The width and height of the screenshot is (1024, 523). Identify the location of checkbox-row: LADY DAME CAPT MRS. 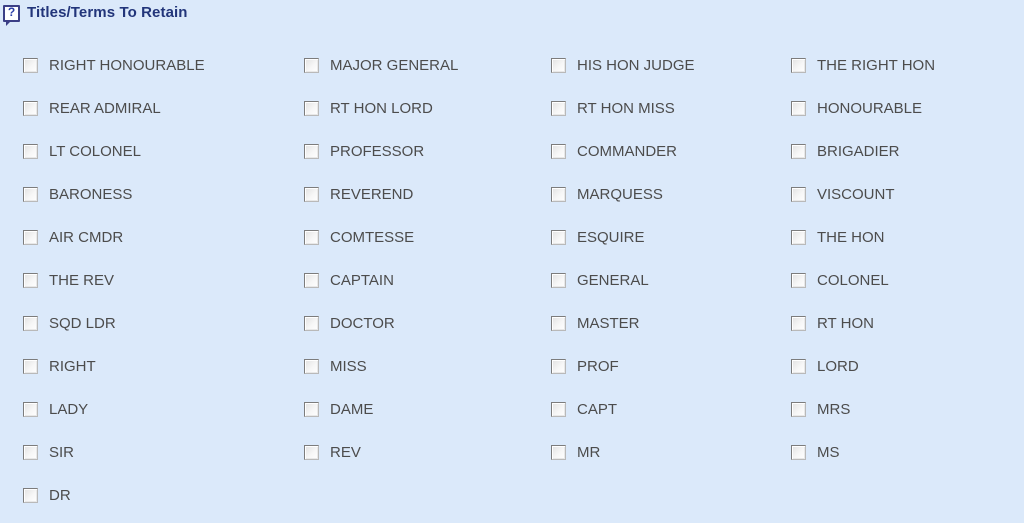
(512, 413).